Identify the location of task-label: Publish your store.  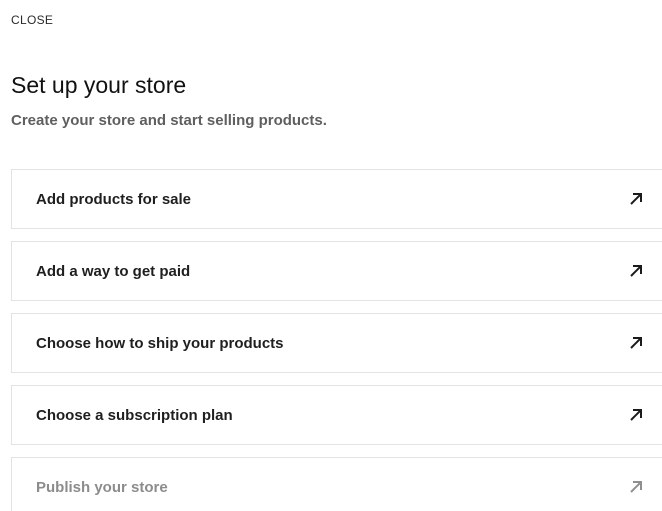
(102, 487).